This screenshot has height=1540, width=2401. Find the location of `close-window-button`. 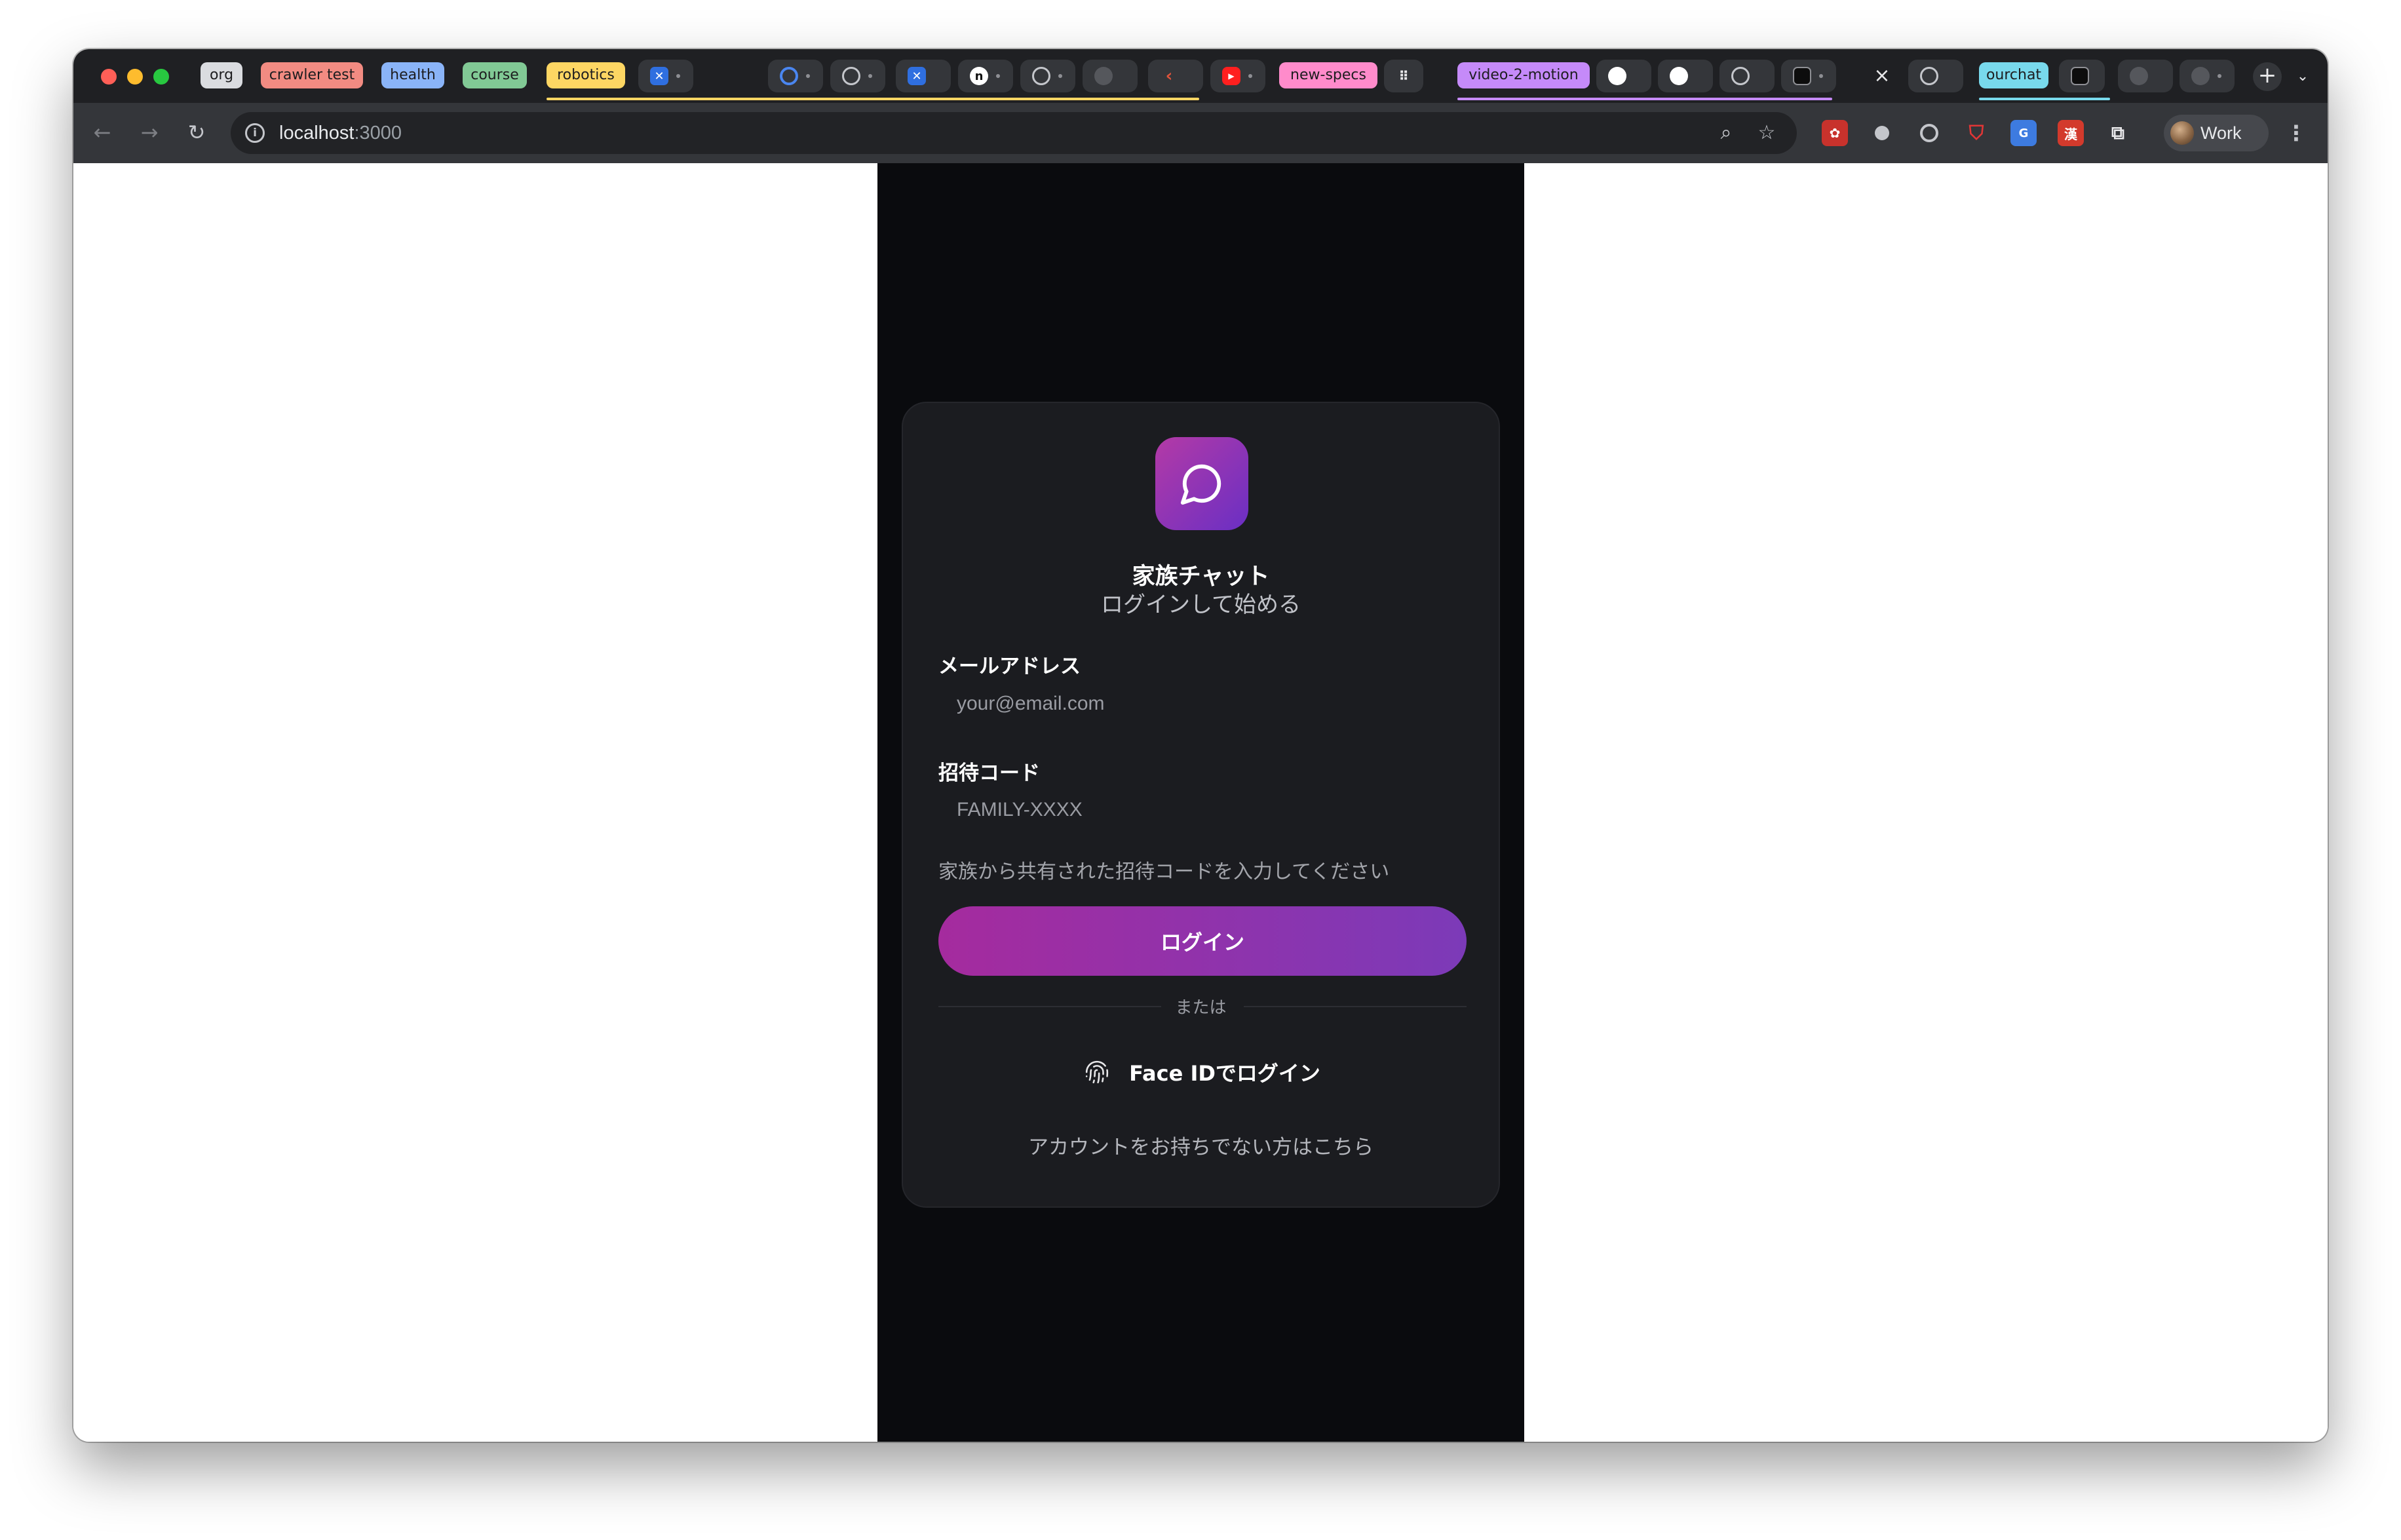

close-window-button is located at coordinates (109, 77).